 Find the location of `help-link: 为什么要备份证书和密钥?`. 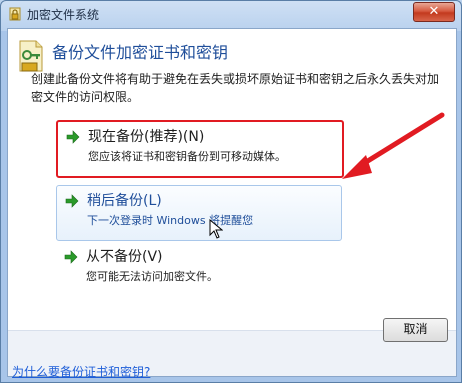

help-link: 为什么要备份证书和密钥? is located at coordinates (81, 371).